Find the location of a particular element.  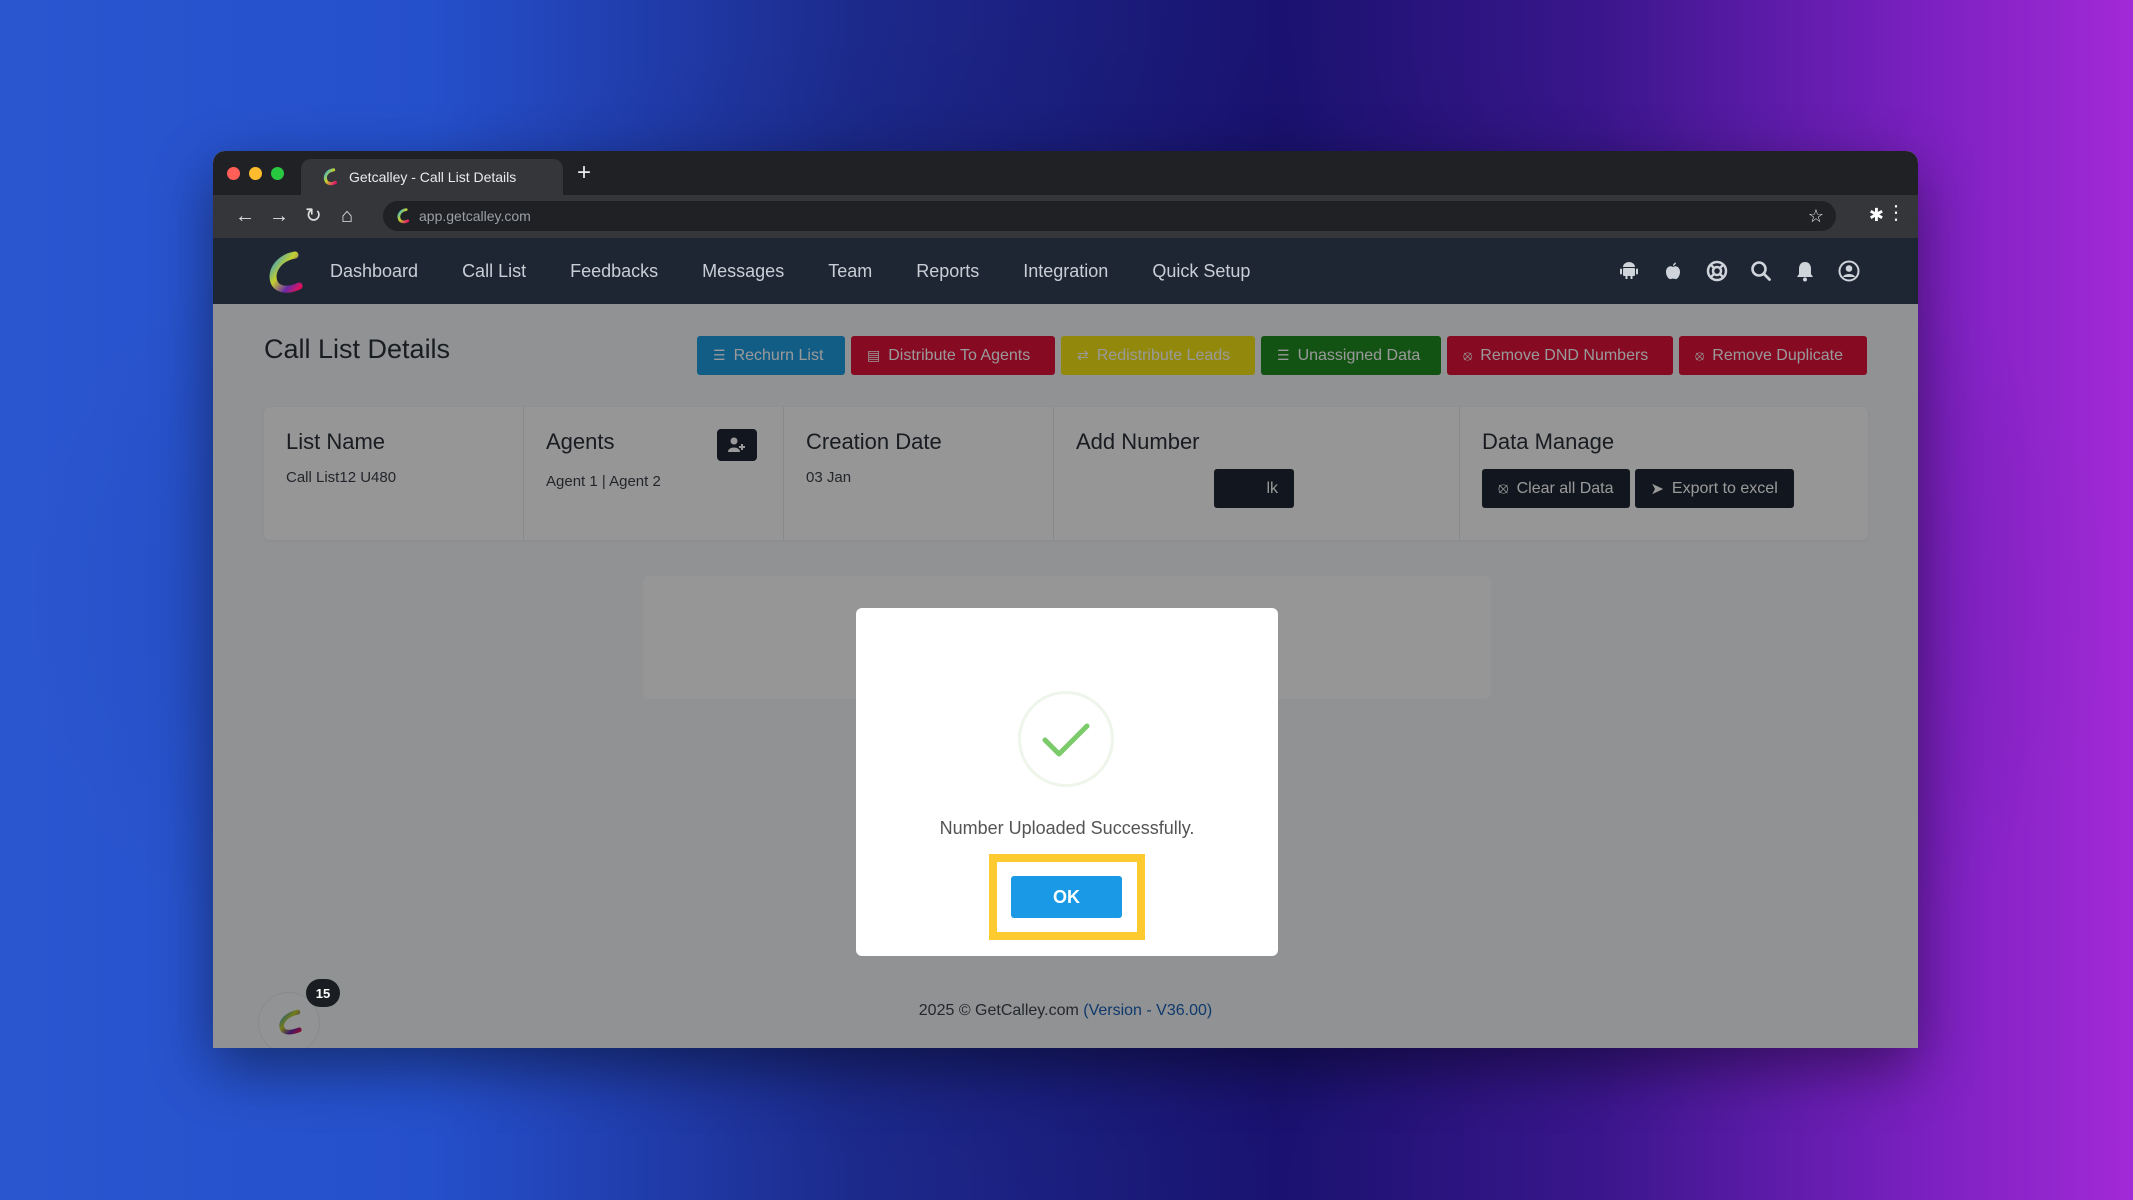

apple-icon is located at coordinates (1673, 271).